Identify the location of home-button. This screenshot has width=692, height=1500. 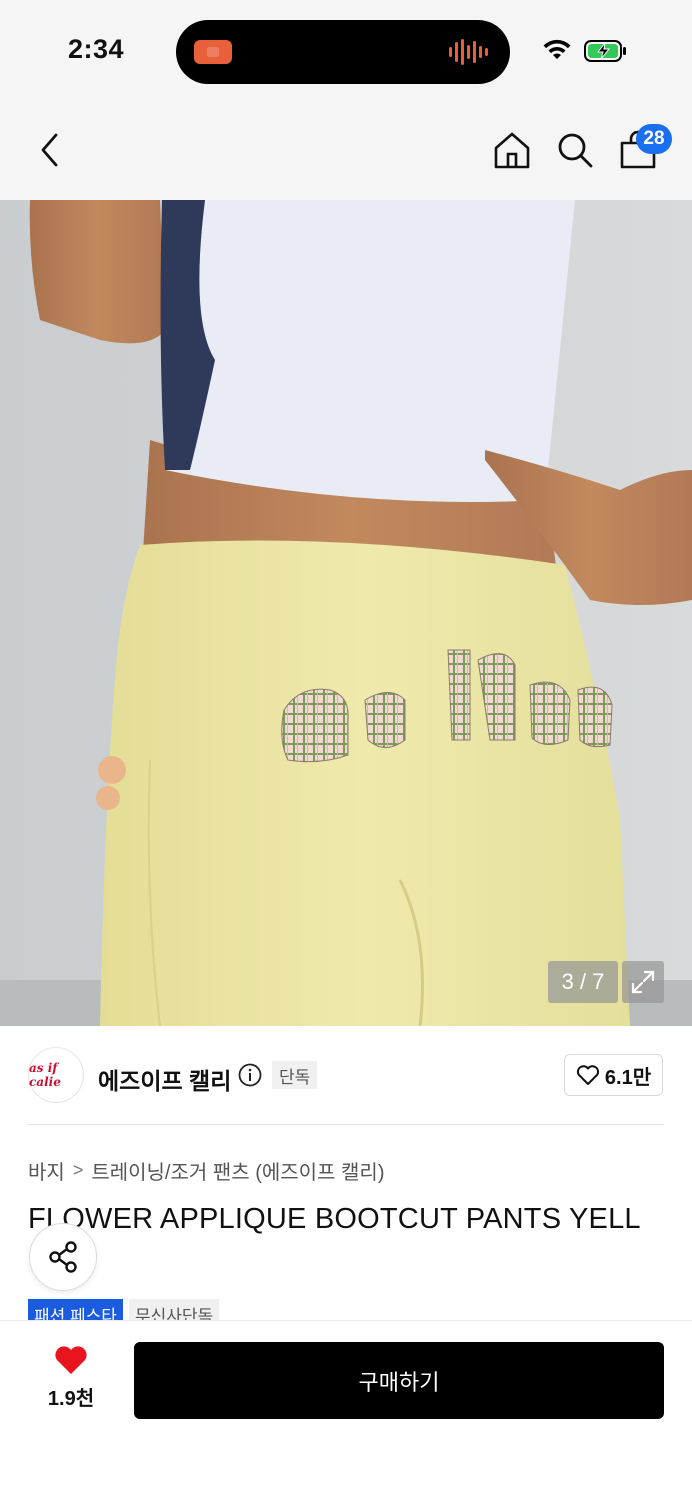
(512, 150).